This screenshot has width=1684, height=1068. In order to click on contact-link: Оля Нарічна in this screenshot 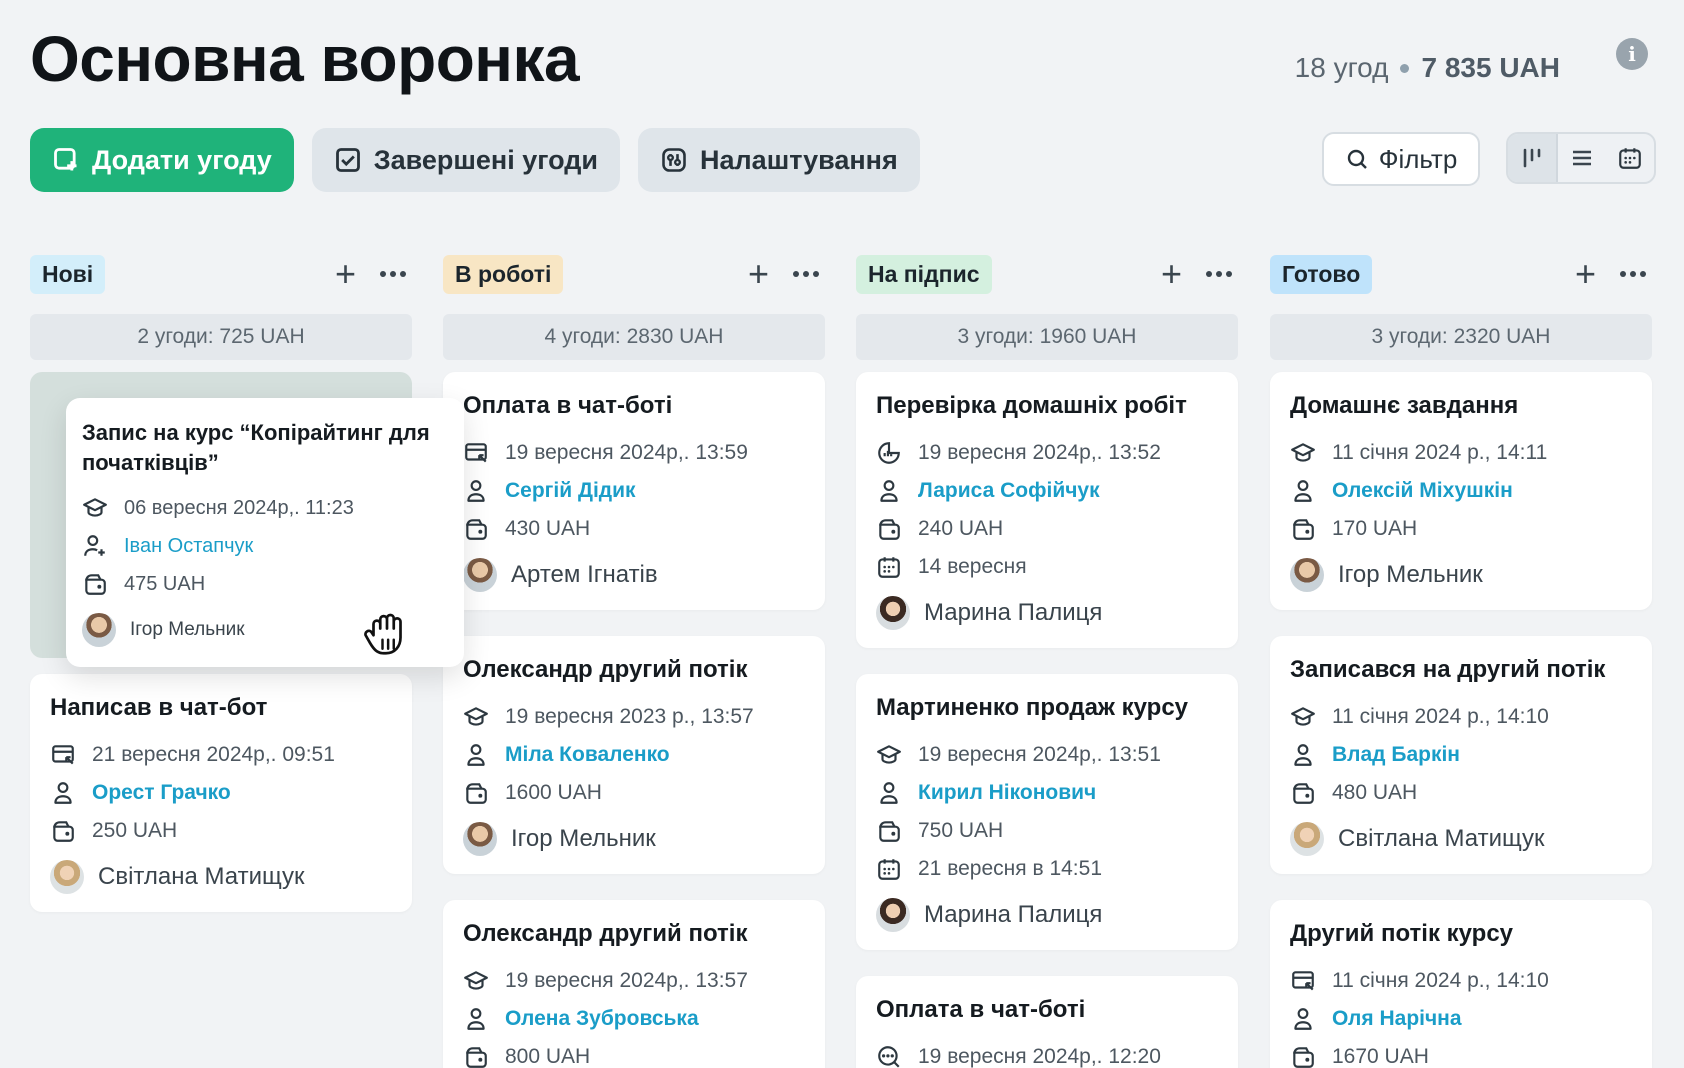, I will do `click(1397, 1019)`.